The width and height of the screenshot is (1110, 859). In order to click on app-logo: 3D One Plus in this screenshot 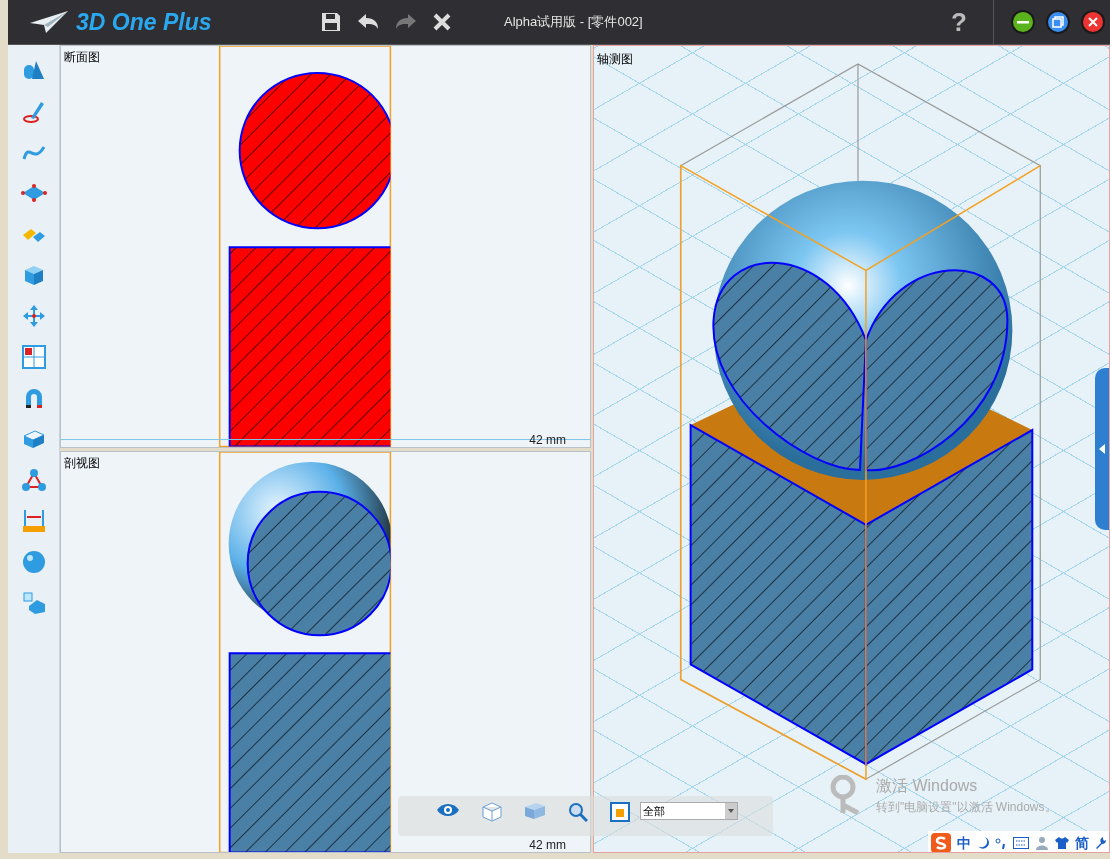, I will do `click(144, 22)`.